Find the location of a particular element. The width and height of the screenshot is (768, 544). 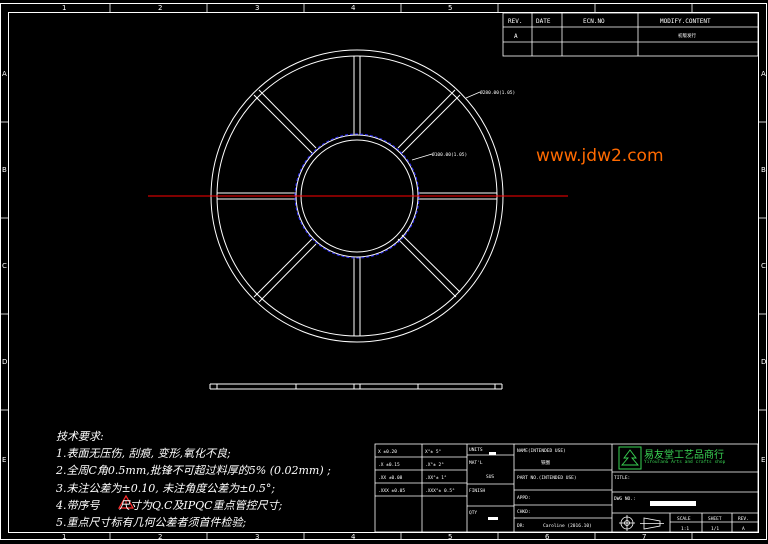

tol-xxx: .XX ±0.08 is located at coordinates (390, 478).